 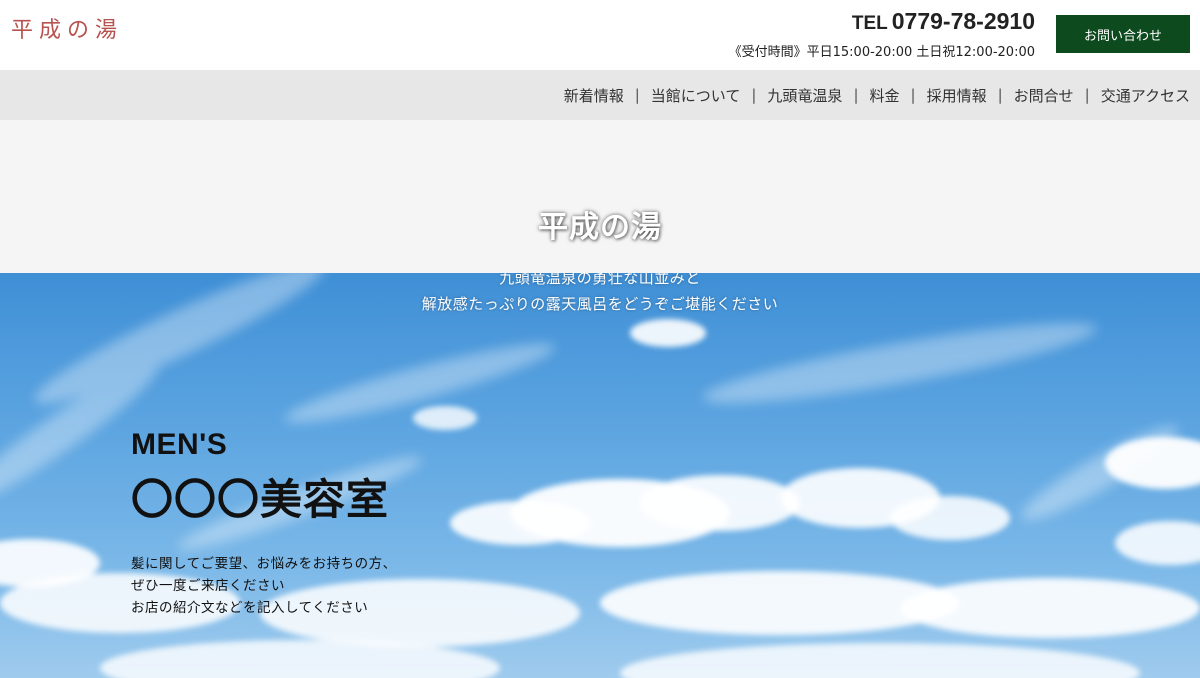 What do you see at coordinates (869, 23) in the screenshot?
I see `tel-label: TEL` at bounding box center [869, 23].